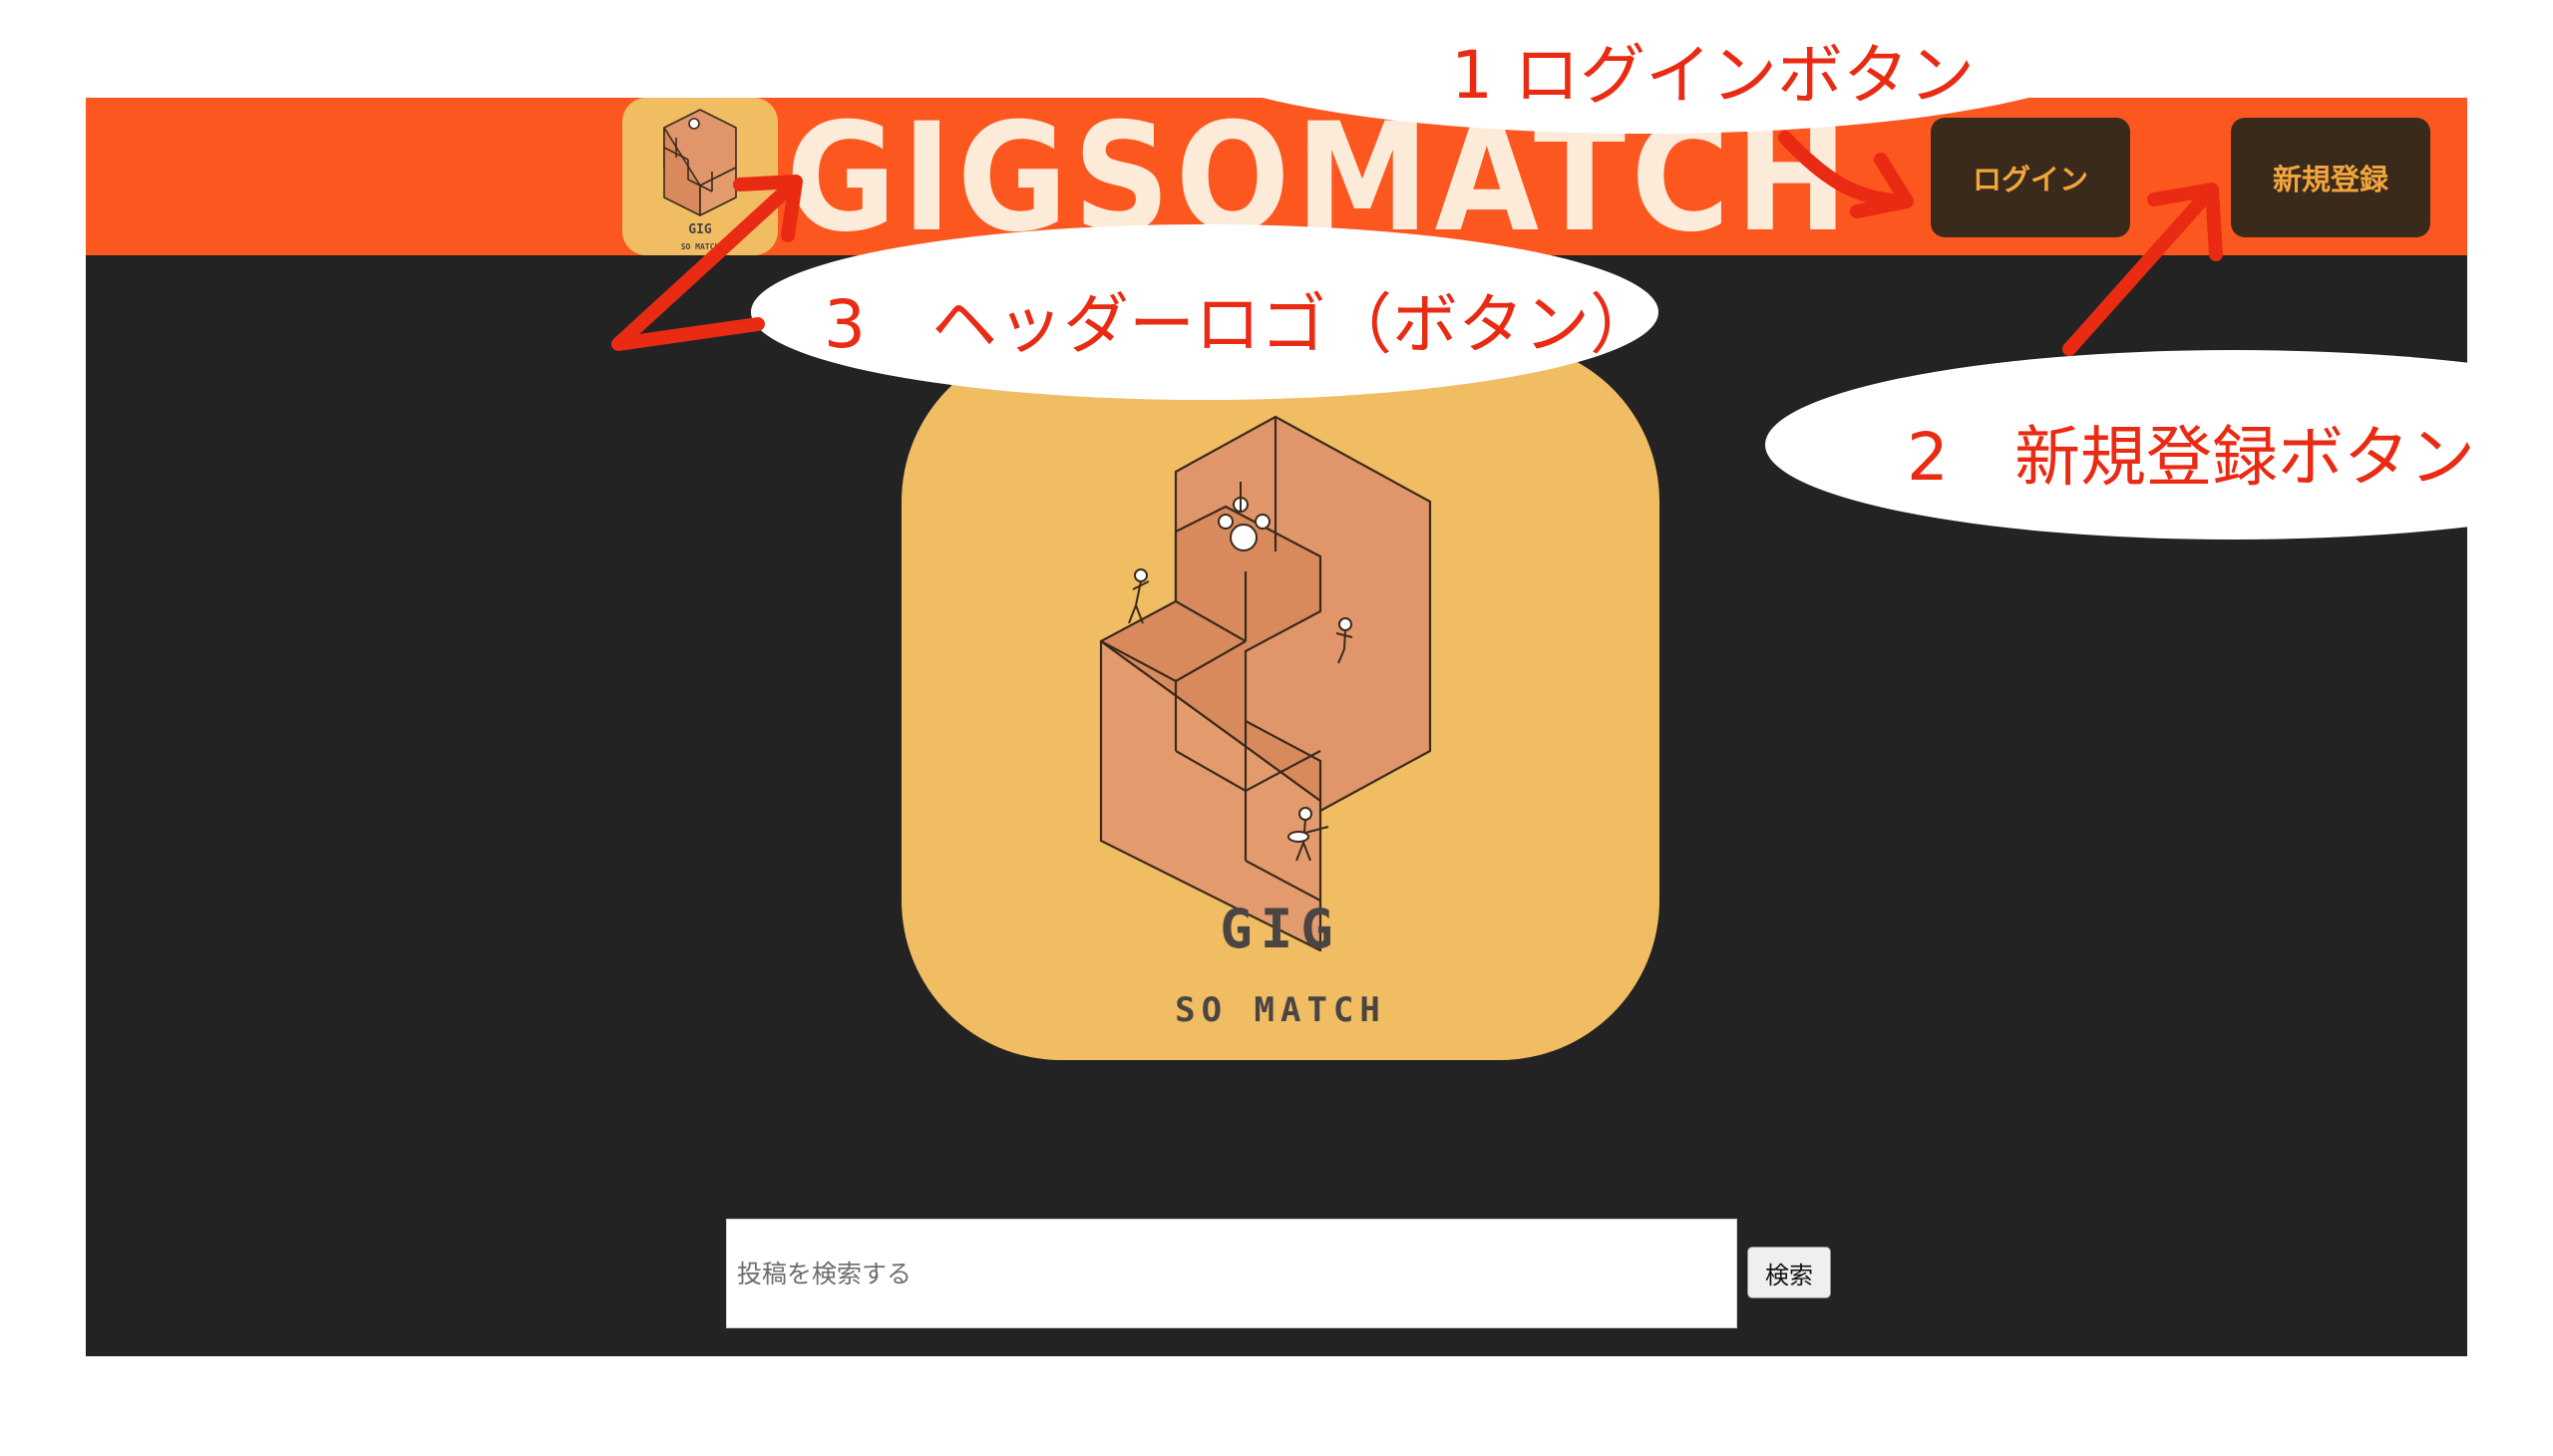 The image size is (2553, 1456). Describe the element at coordinates (1281, 1010) in the screenshot. I see `hero-subtitle: SO MATCH` at that location.